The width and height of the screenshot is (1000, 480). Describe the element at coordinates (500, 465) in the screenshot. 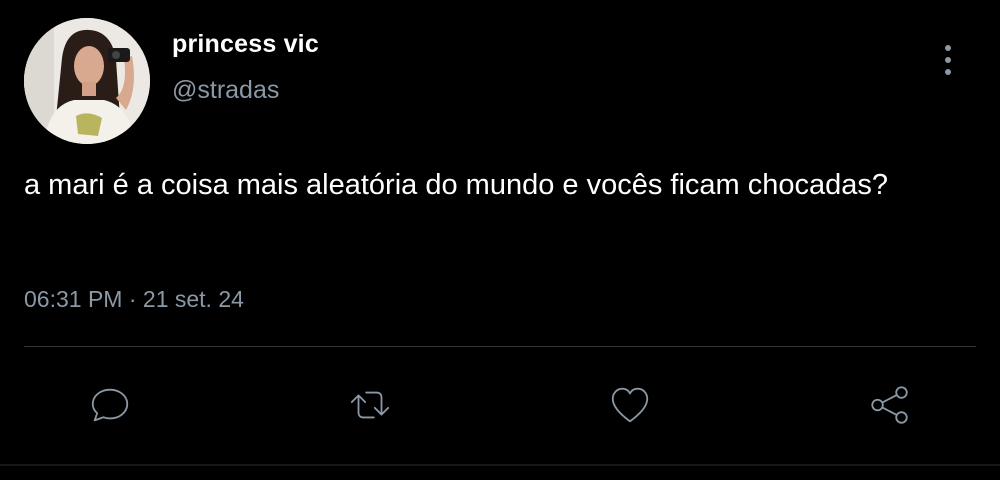

I see `bottom-divider` at that location.